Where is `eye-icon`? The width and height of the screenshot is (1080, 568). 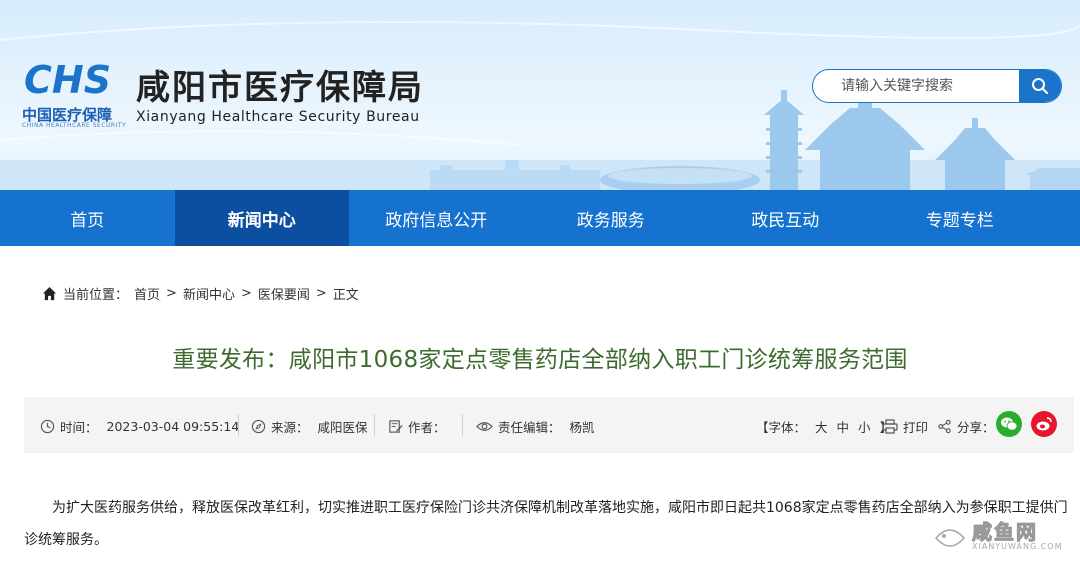 eye-icon is located at coordinates (484, 426).